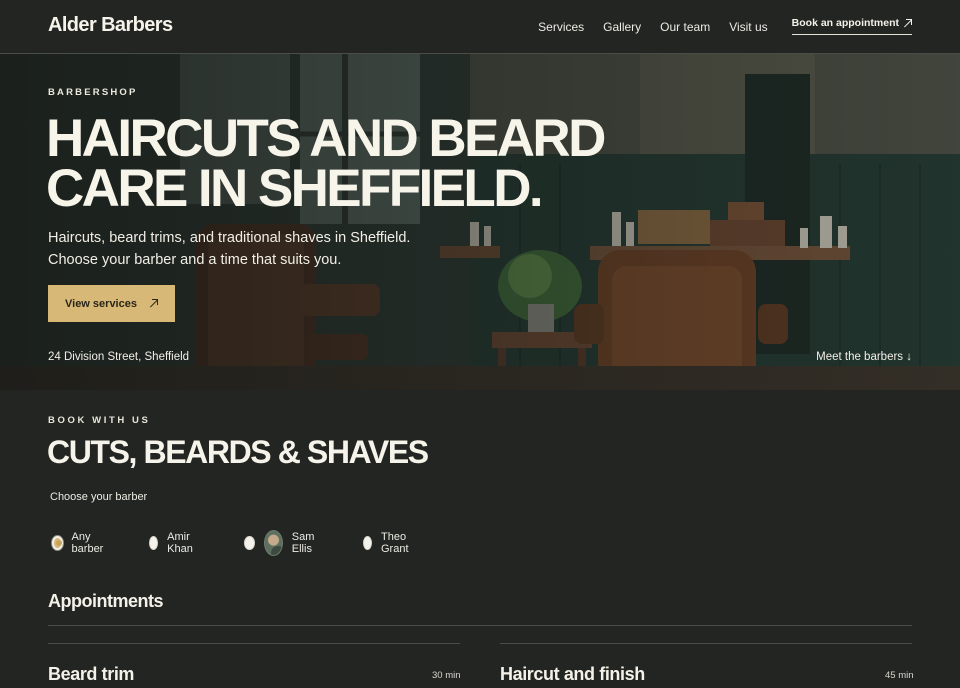  What do you see at coordinates (180, 543) in the screenshot?
I see `barber-option-label: Amir Khan` at bounding box center [180, 543].